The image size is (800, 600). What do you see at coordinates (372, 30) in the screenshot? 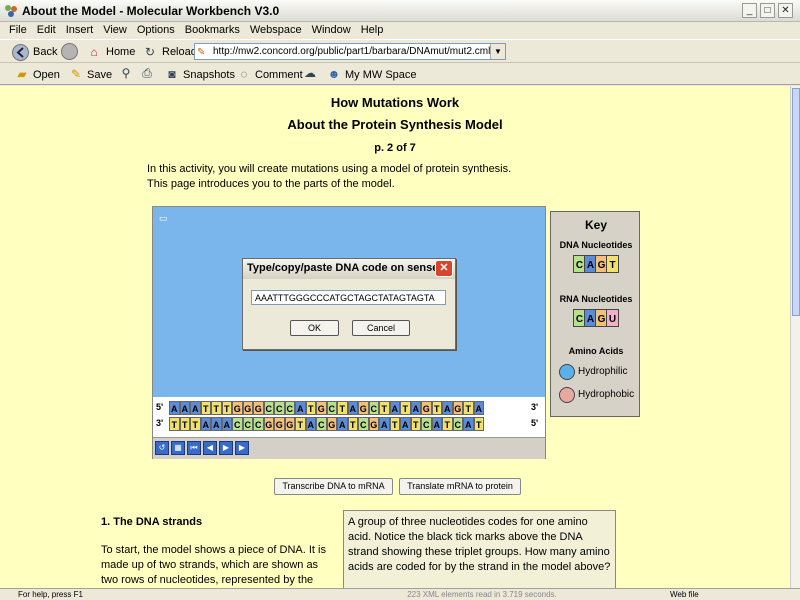
I see `menu-help: Help` at bounding box center [372, 30].